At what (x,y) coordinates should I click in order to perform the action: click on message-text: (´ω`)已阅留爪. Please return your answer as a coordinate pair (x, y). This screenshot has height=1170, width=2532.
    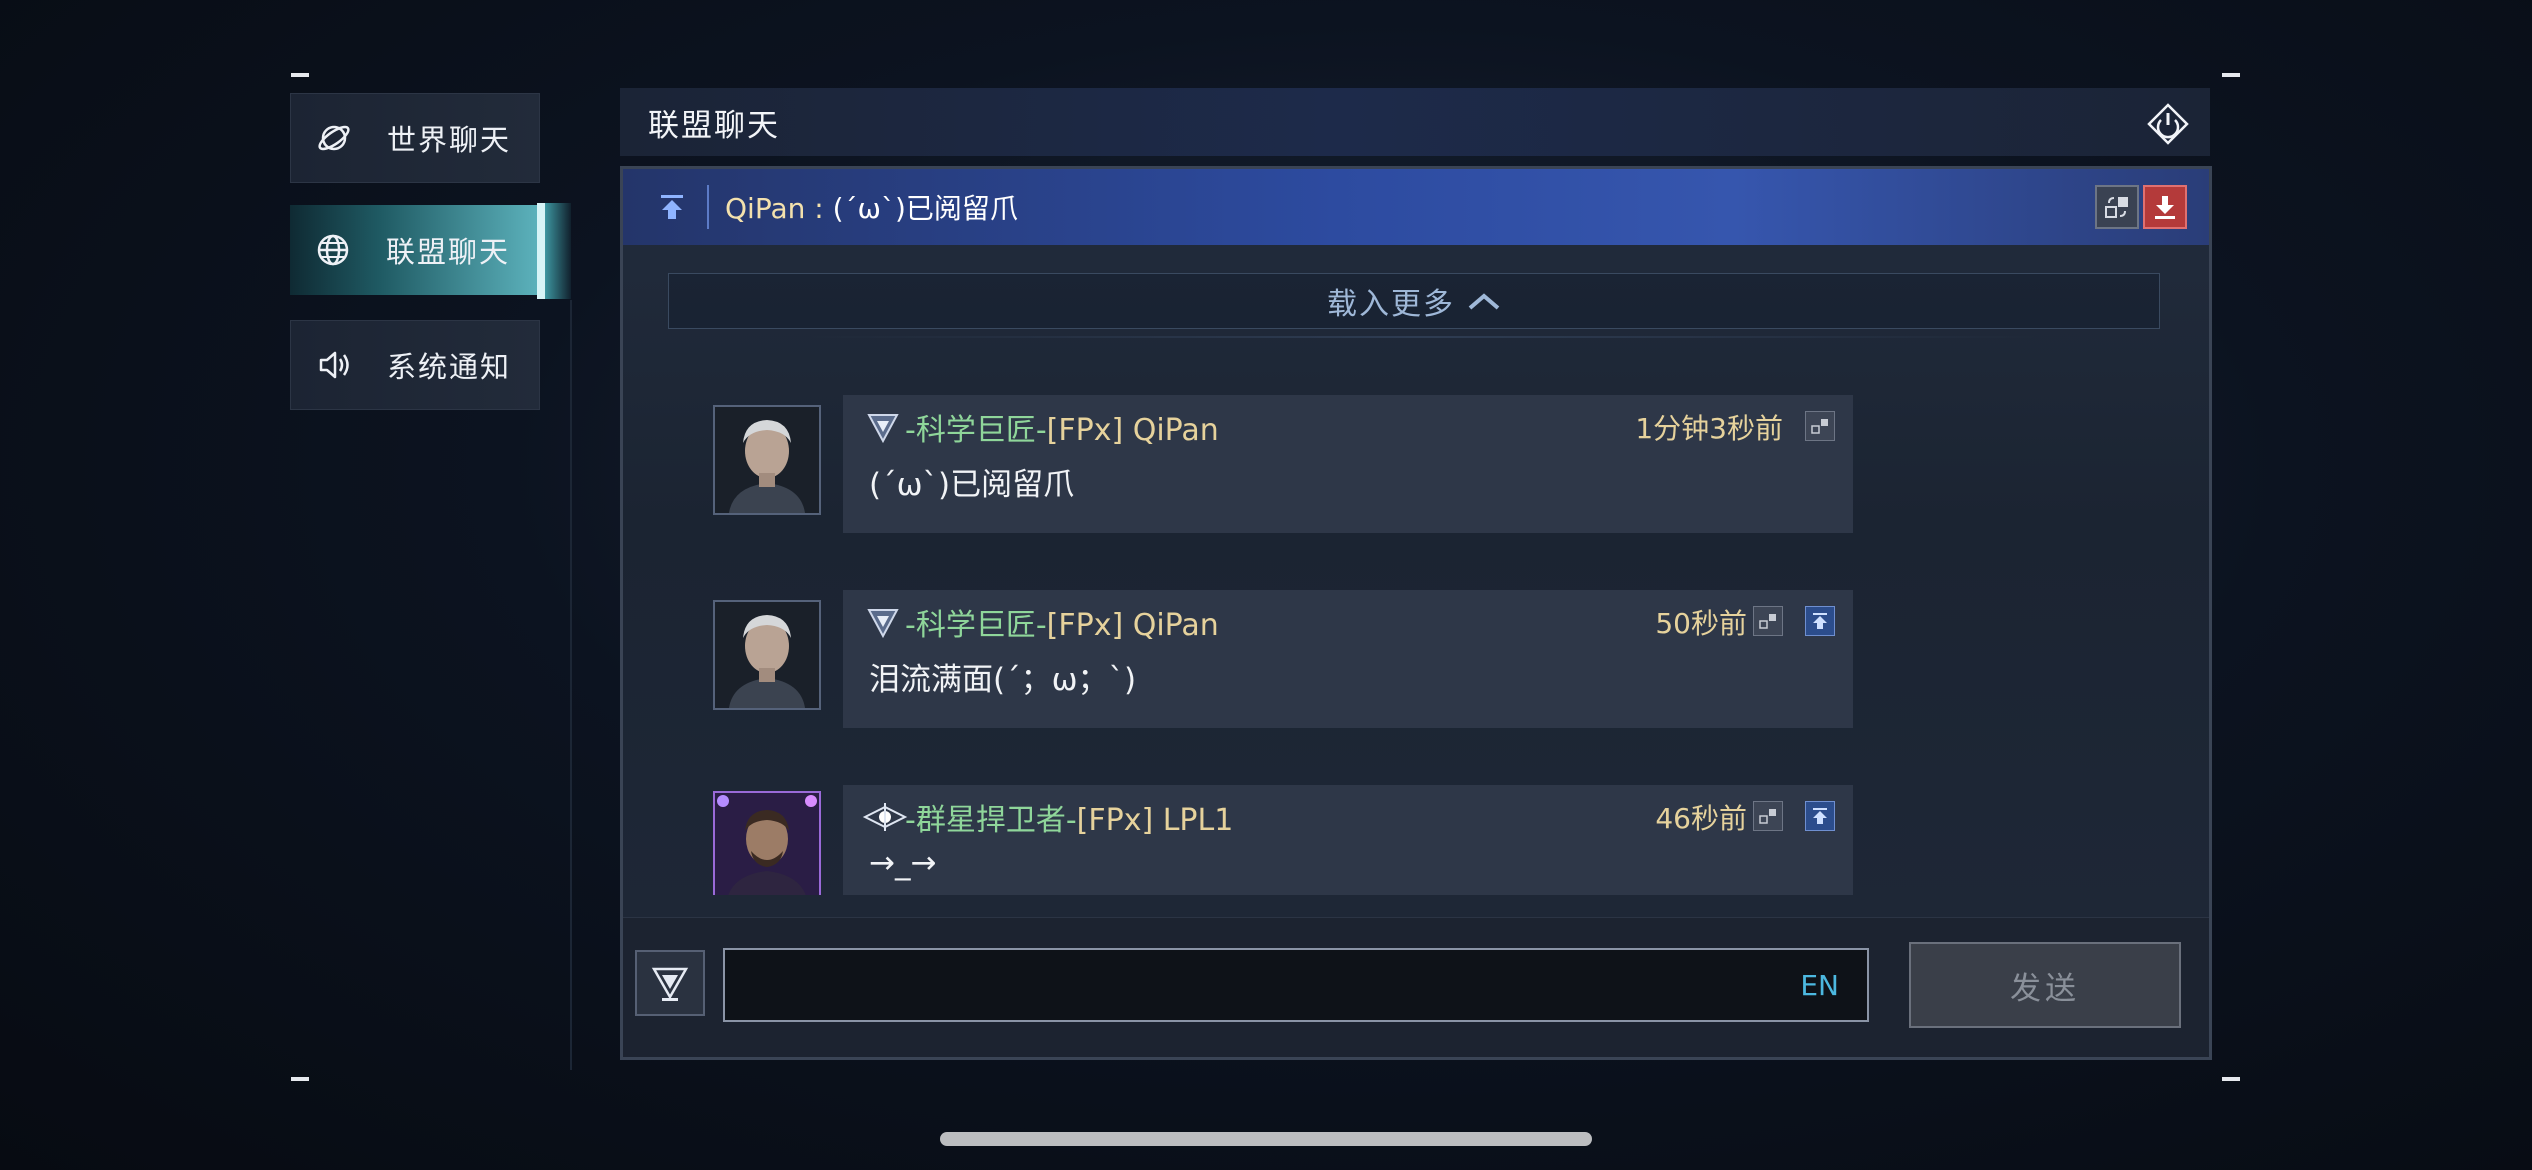
    Looking at the image, I should click on (972, 485).